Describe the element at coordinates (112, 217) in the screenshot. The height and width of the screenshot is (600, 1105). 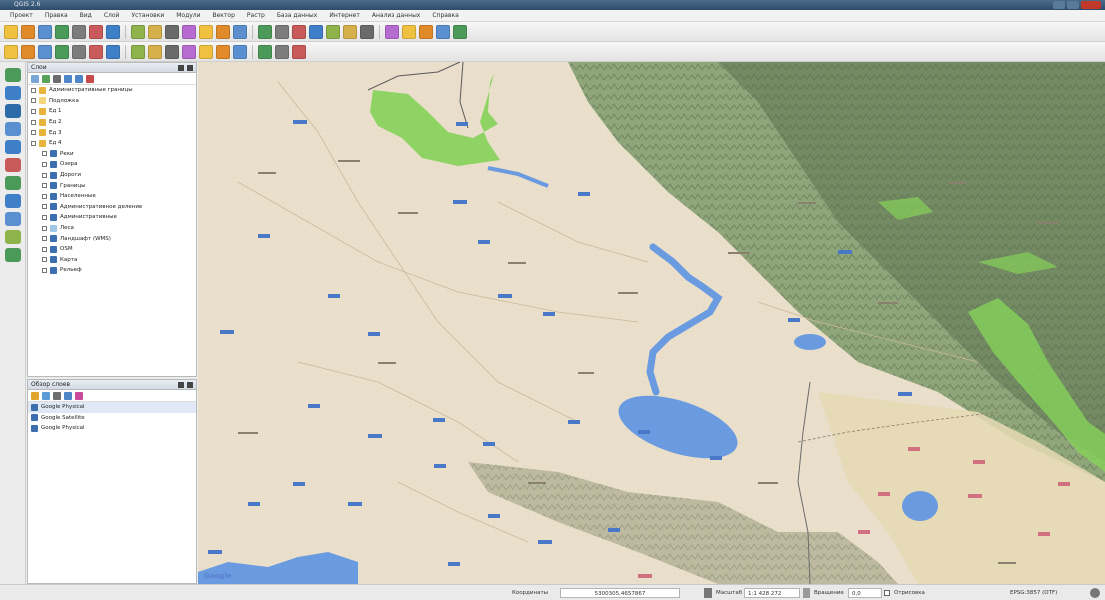
I see `layer-row: Административные` at that location.